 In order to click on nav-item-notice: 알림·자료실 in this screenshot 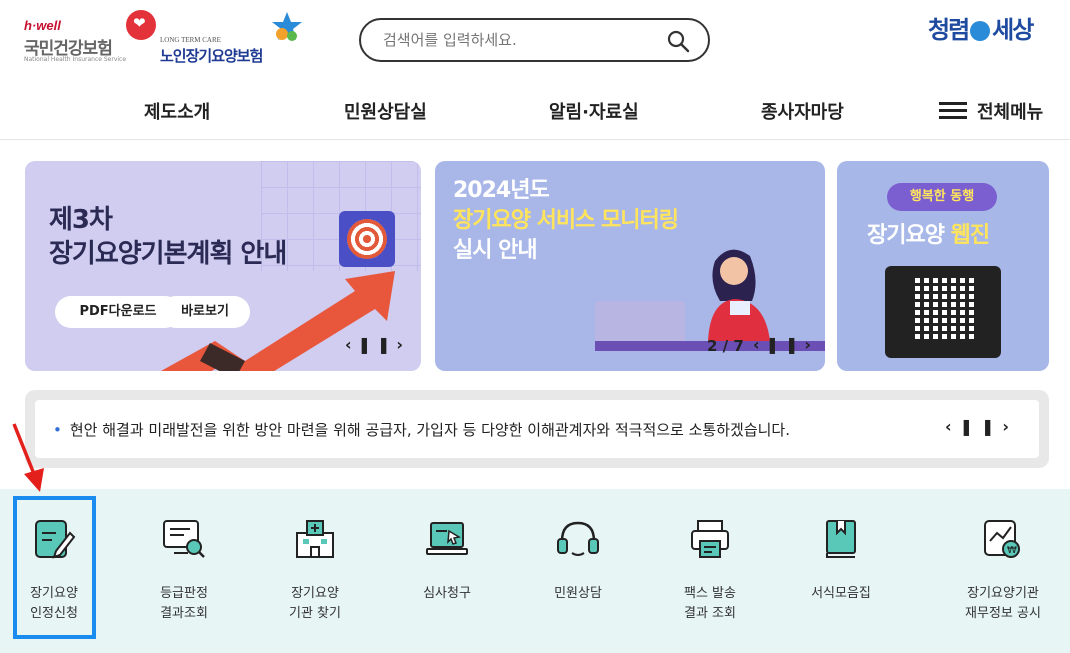, I will do `click(594, 111)`.